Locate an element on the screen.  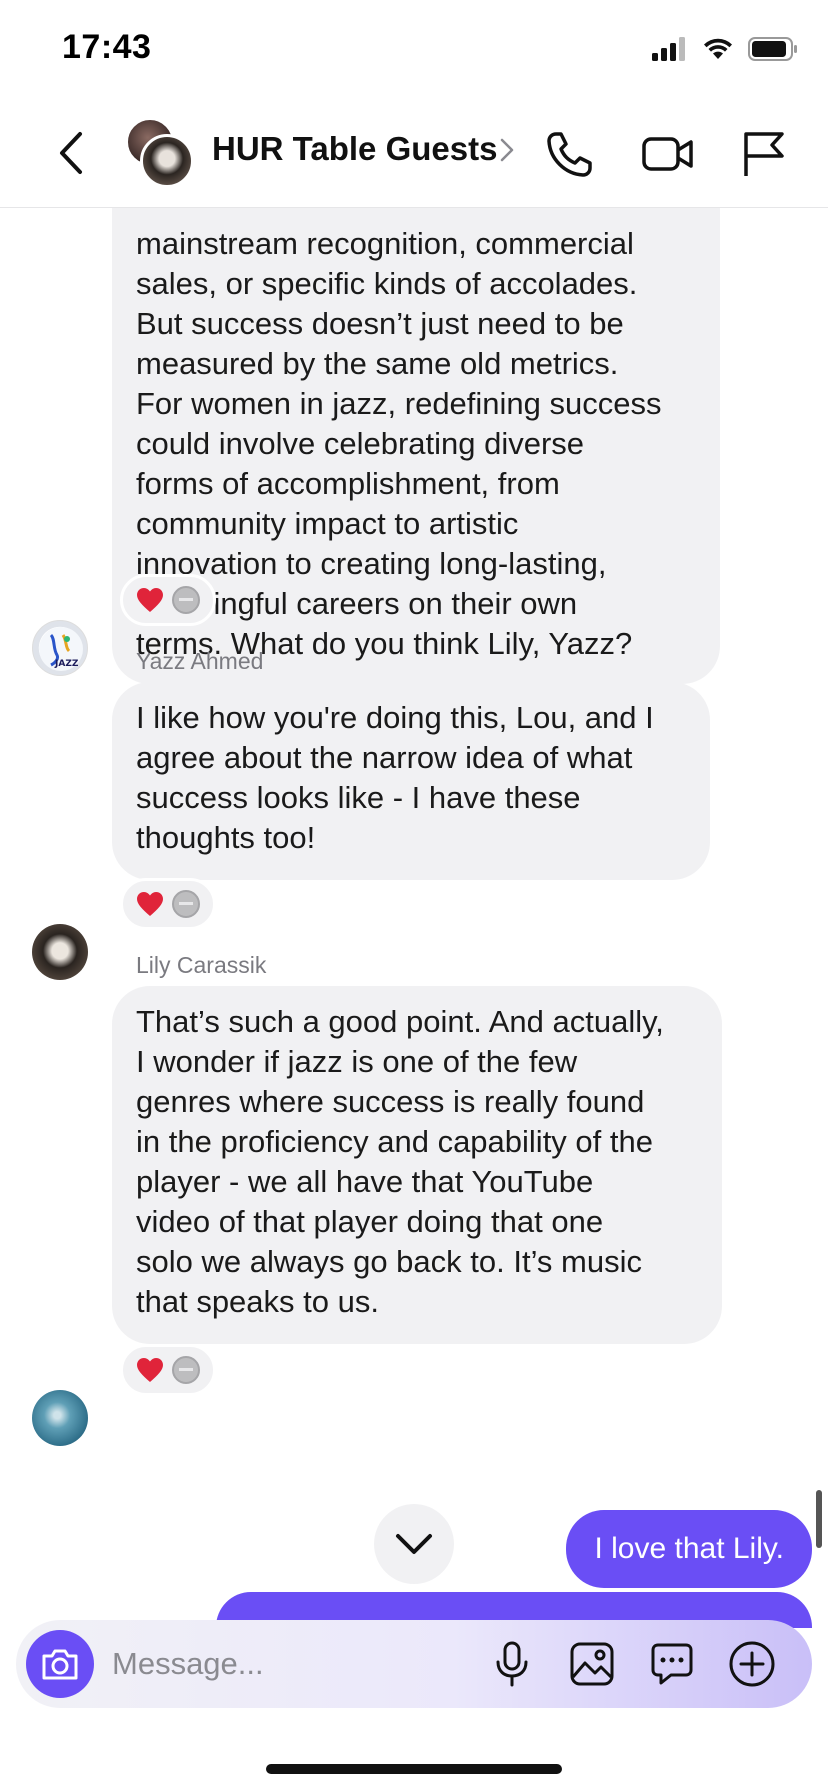
video-call-icon is located at coordinates (668, 154).